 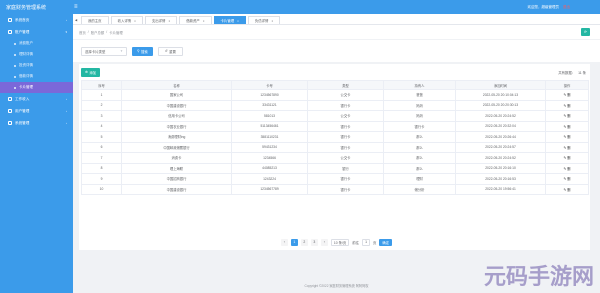 What do you see at coordinates (22, 122) in the screenshot?
I see `sidebar-item-label: 系统管理` at bounding box center [22, 122].